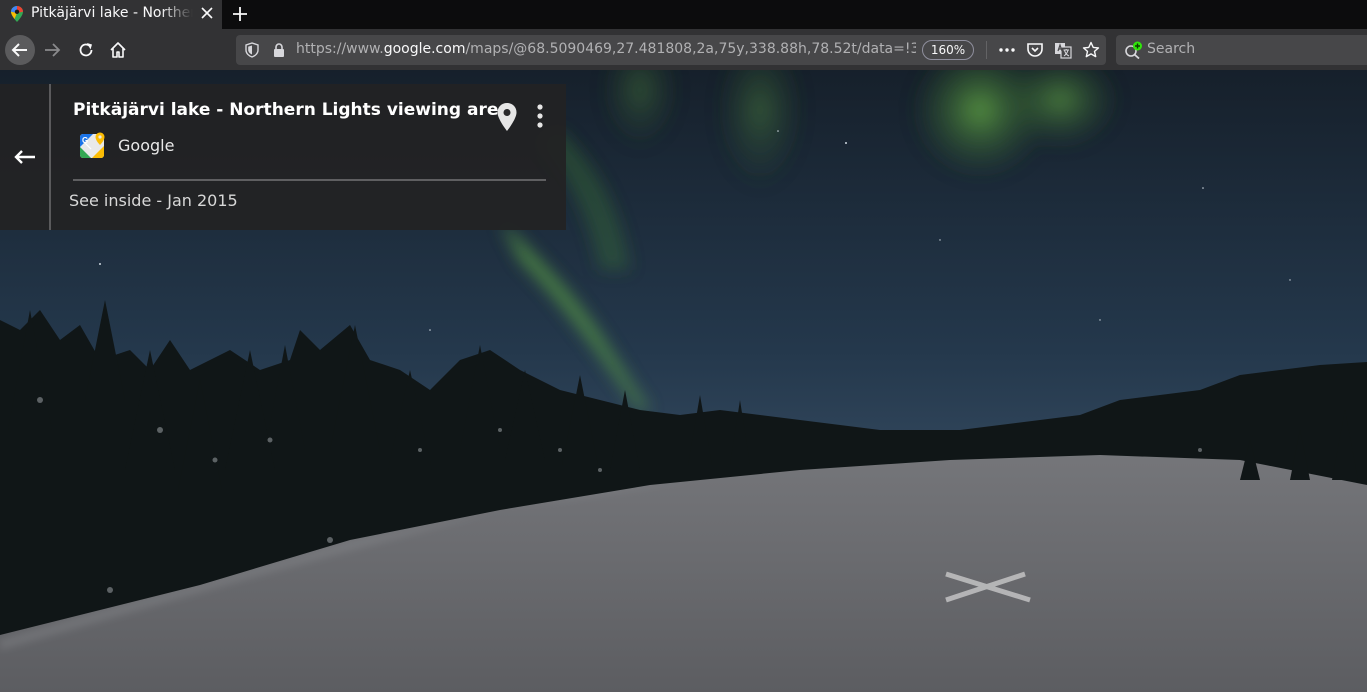  What do you see at coordinates (1091, 50) in the screenshot?
I see `bookmark-star-icon` at bounding box center [1091, 50].